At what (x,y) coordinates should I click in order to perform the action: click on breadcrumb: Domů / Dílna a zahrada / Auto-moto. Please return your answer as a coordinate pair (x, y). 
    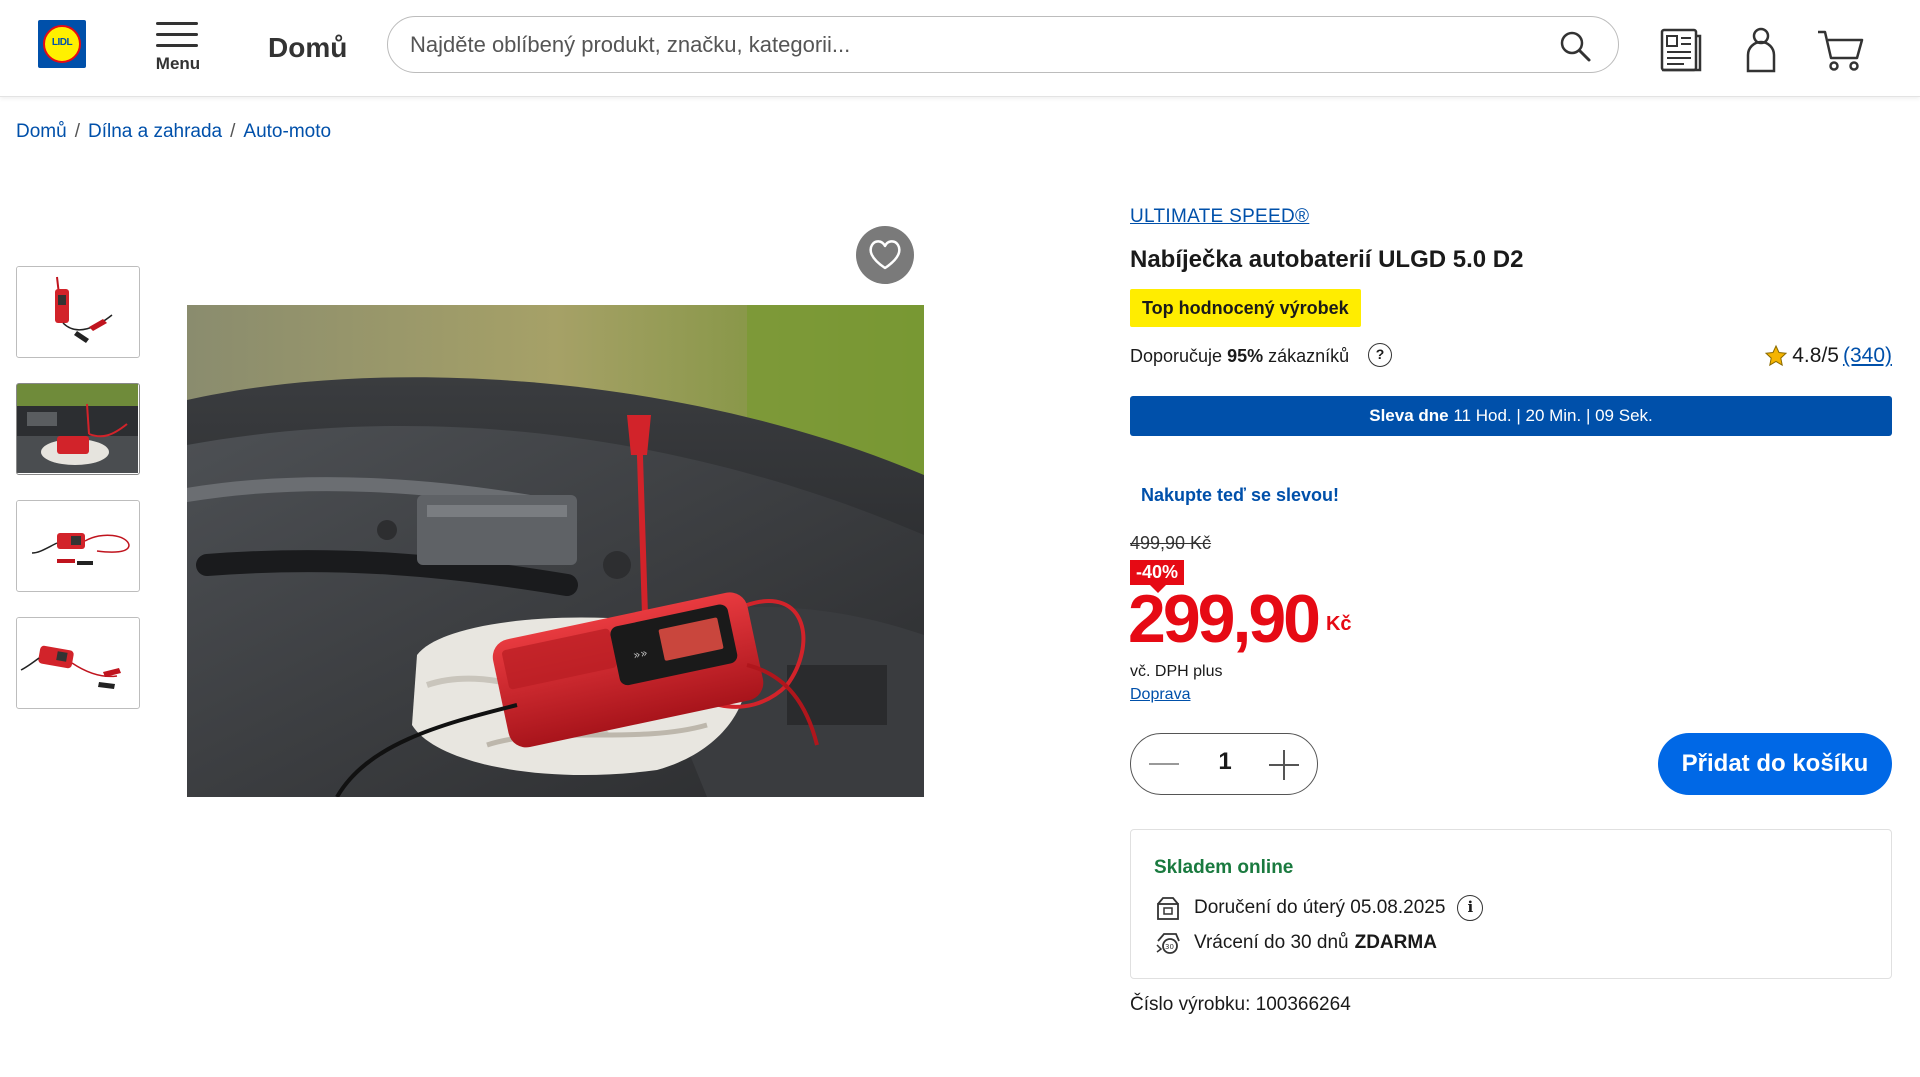
    Looking at the image, I should click on (174, 131).